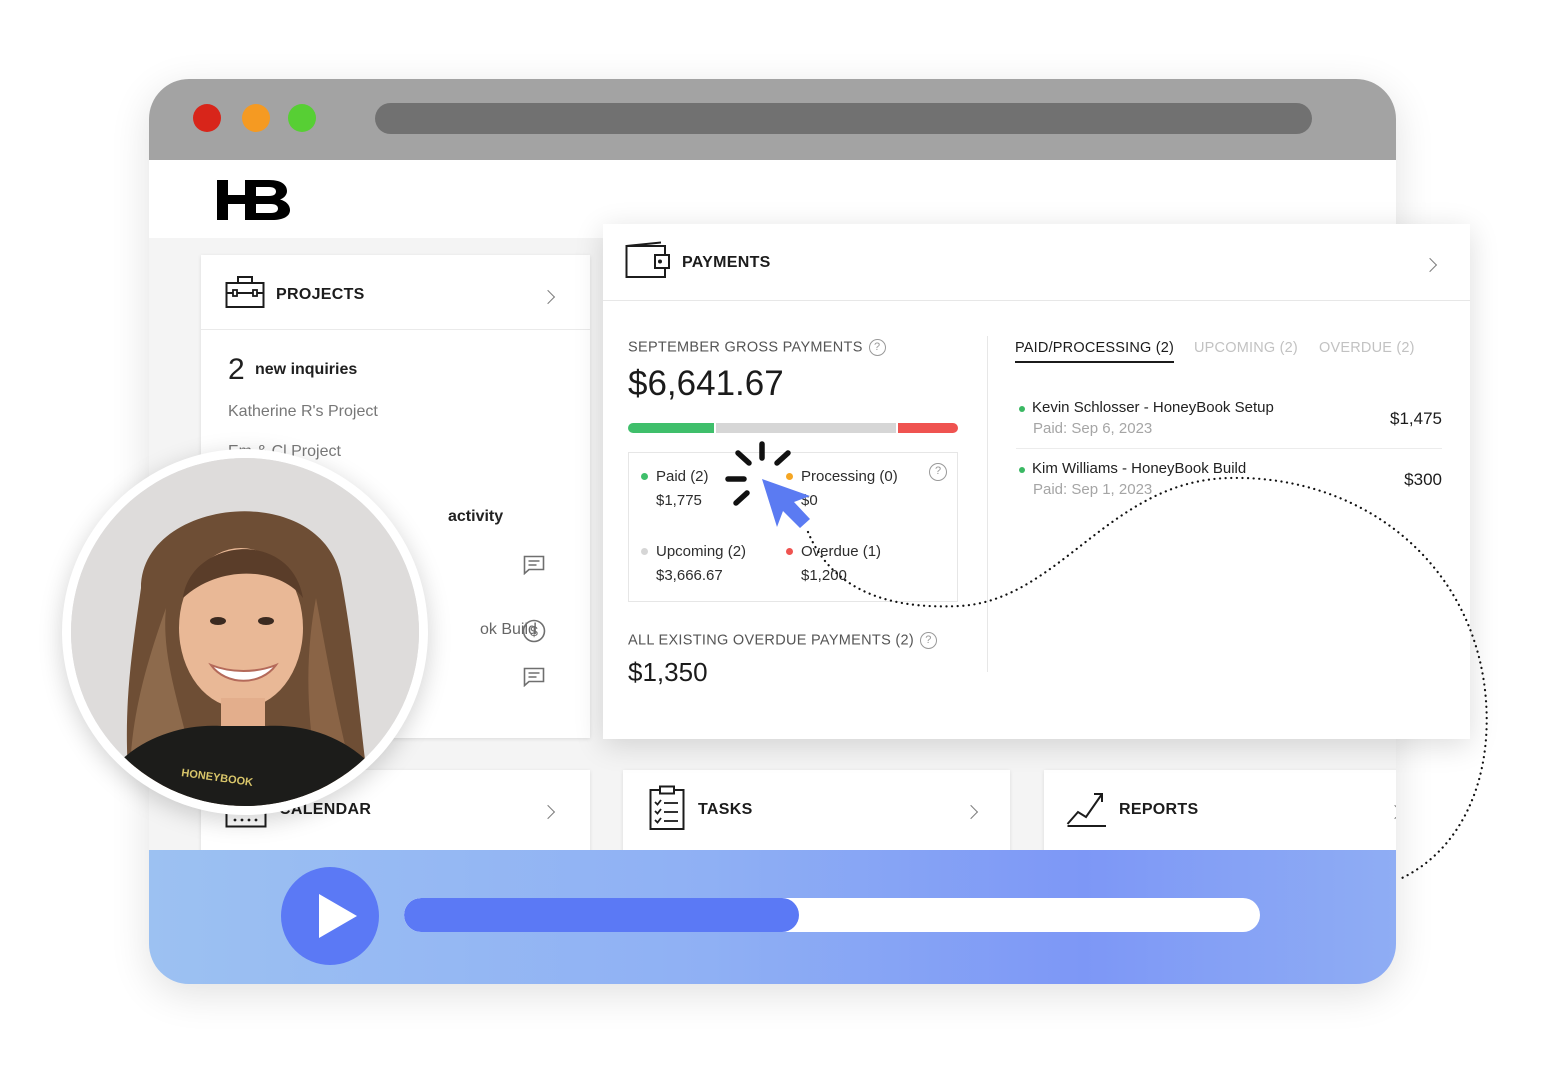 This screenshot has height=1084, width=1545. What do you see at coordinates (303, 412) in the screenshot?
I see `project-item: Katherine R's Project` at bounding box center [303, 412].